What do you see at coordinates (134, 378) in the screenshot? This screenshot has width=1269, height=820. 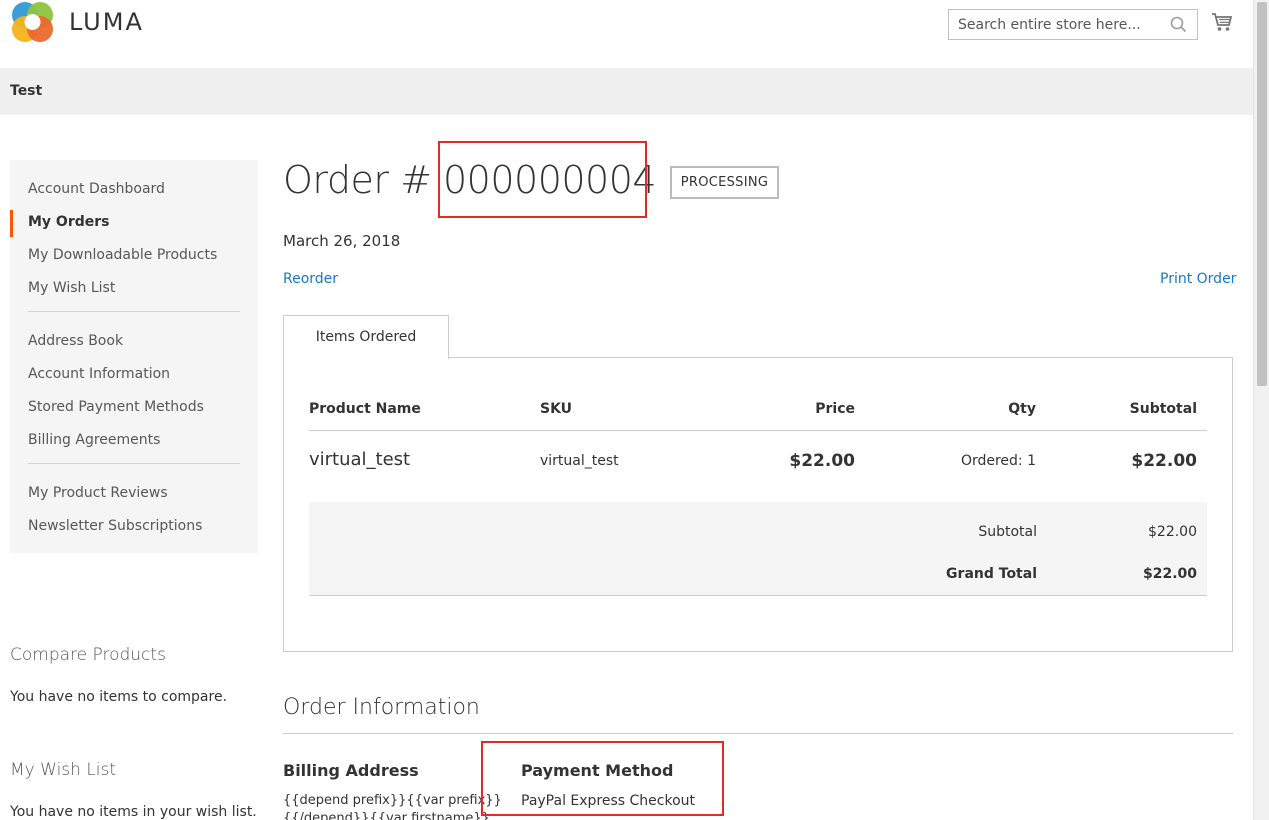 I see `sidebar-item-account-information: Account Information` at bounding box center [134, 378].